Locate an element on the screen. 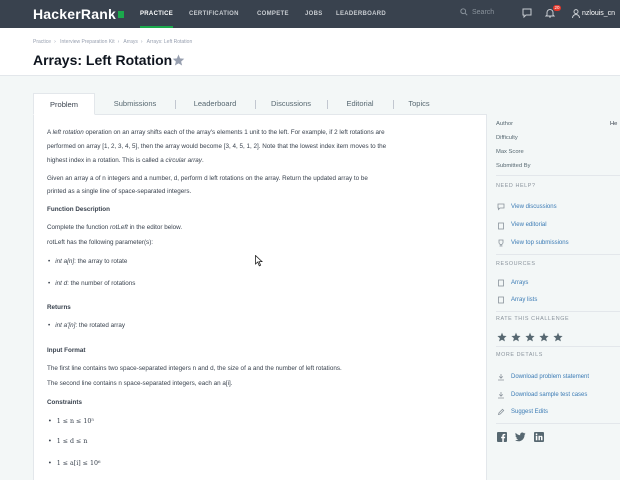 This screenshot has height=480, width=620. tab-editorial: Editorial is located at coordinates (360, 104).